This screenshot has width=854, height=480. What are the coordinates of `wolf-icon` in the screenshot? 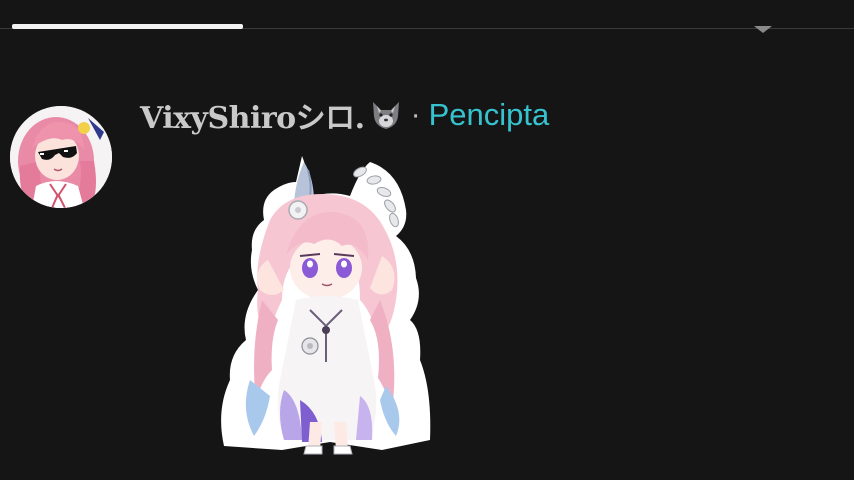 It's located at (386, 115).